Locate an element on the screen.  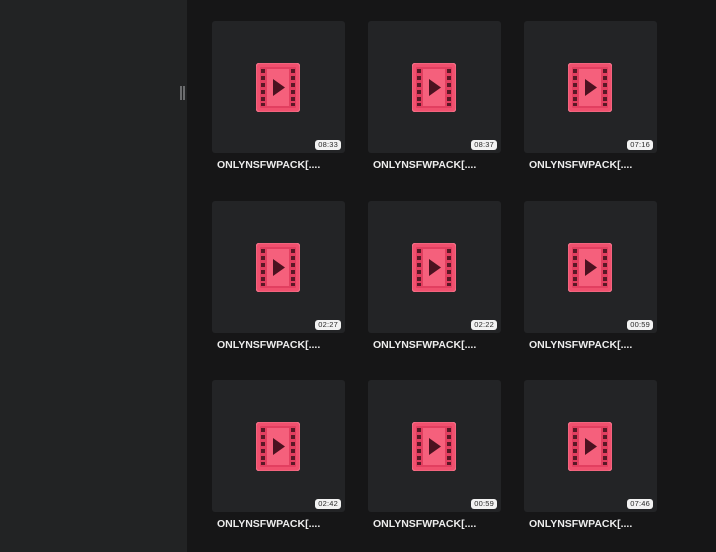
duration-badge: 02:42 is located at coordinates (328, 504).